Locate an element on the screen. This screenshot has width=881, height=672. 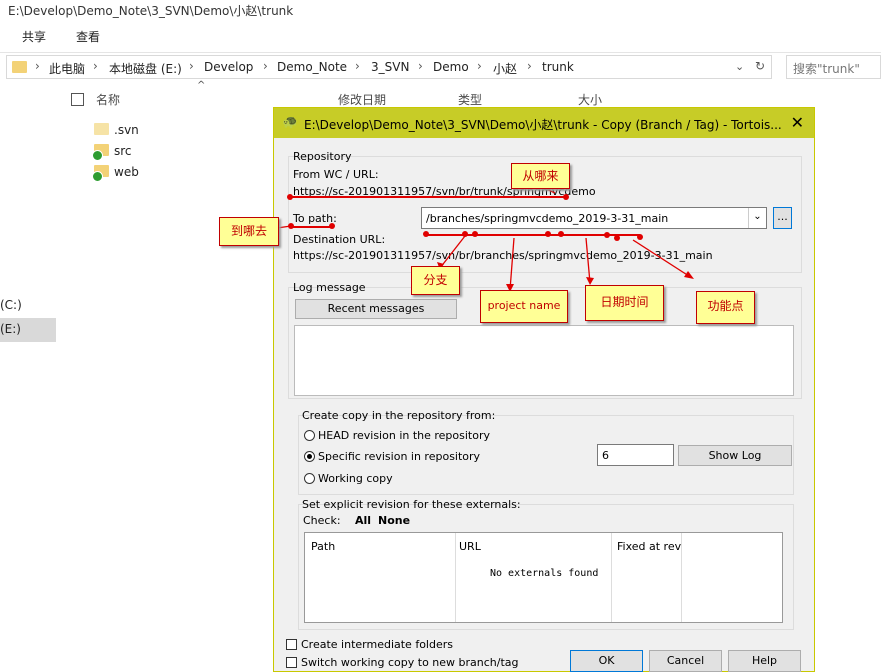
annotation-arrows is located at coordinates (485, 239).